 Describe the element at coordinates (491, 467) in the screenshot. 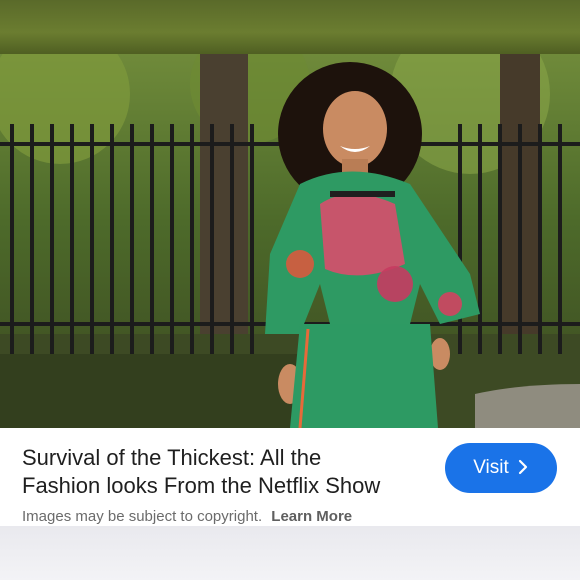

I see `visit-label: Visit` at that location.